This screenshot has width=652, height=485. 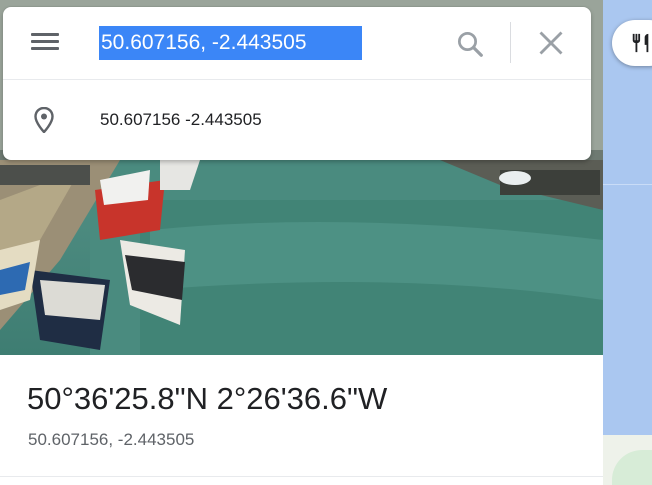 I want to click on place-coordinates: 50.607156, -2.443505, so click(x=111, y=440).